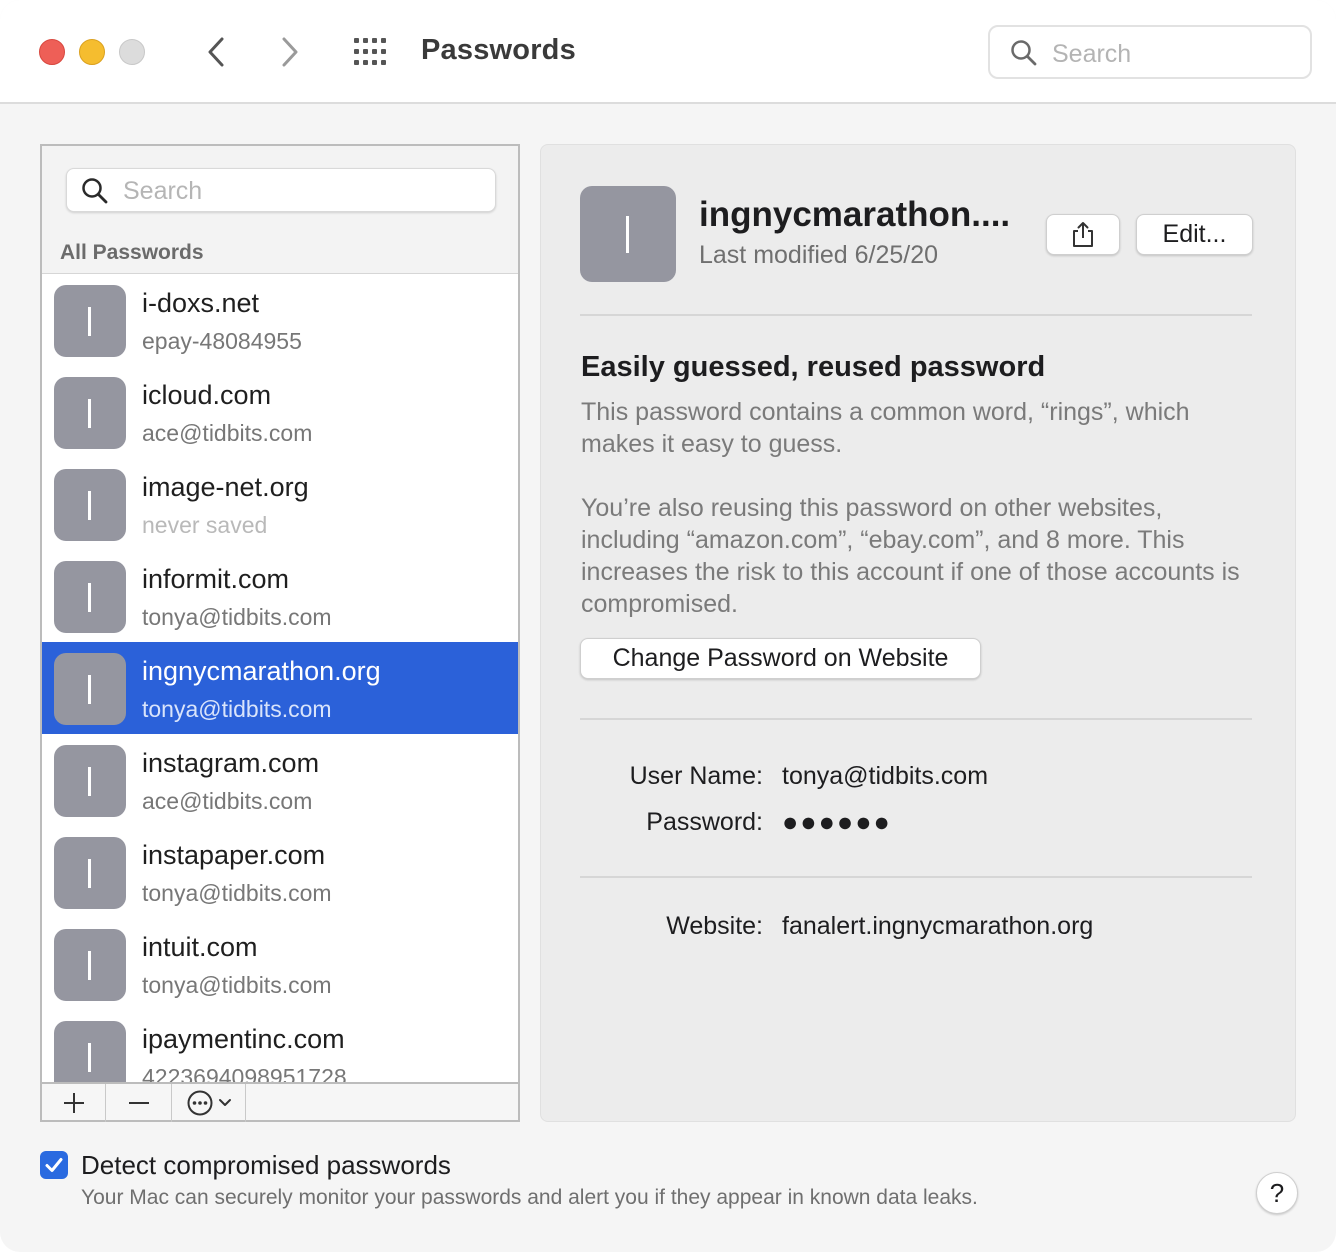 This screenshot has width=1336, height=1252. I want to click on list-item-site: instagram.com, so click(231, 763).